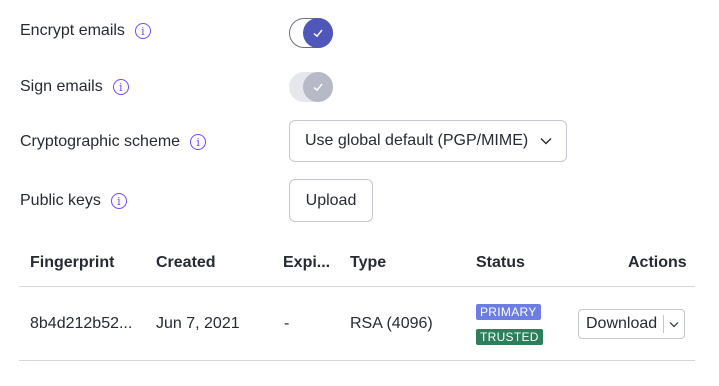 This screenshot has height=386, width=719. What do you see at coordinates (417, 140) in the screenshot?
I see `scheme-selected-value: Use global default (PGP/MIME)` at bounding box center [417, 140].